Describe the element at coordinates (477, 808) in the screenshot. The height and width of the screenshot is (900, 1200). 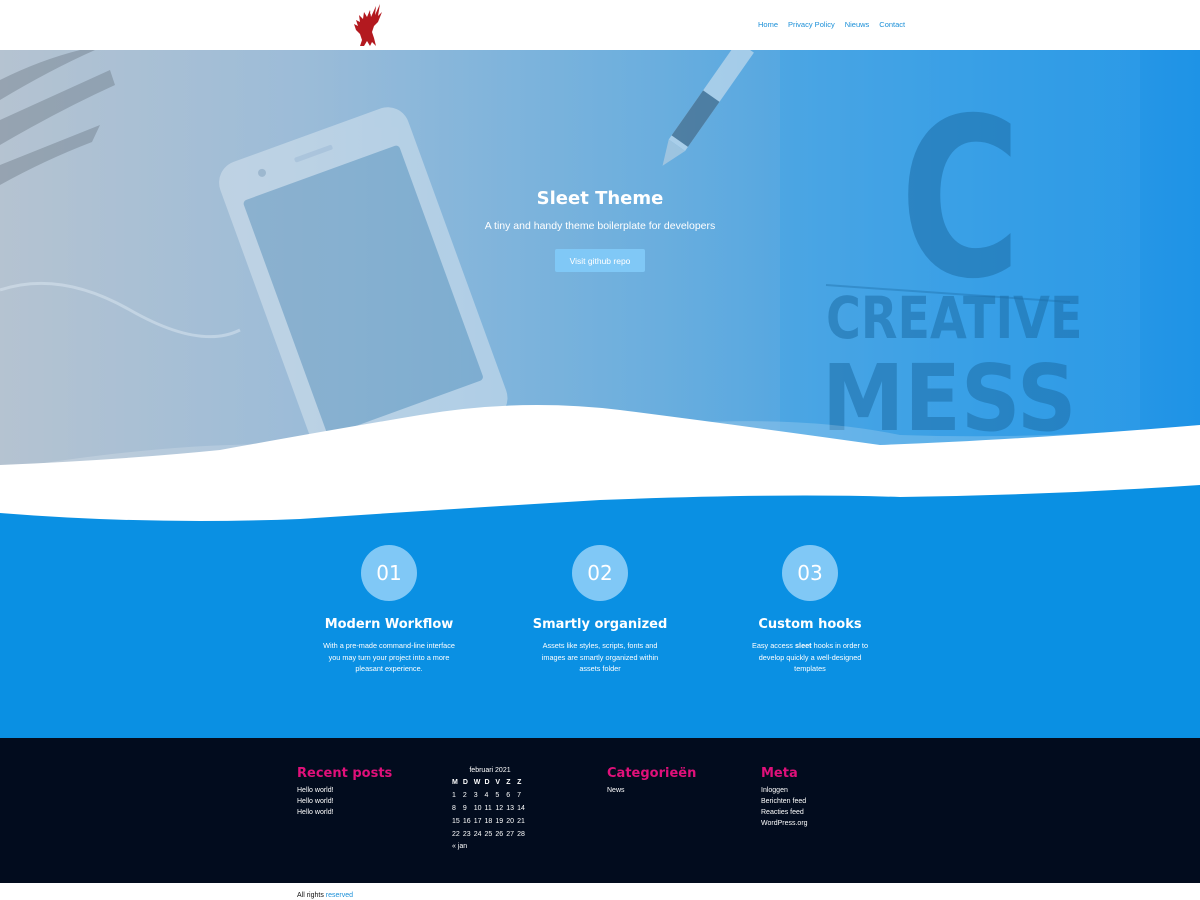
I see `calendar-day: 10` at that location.